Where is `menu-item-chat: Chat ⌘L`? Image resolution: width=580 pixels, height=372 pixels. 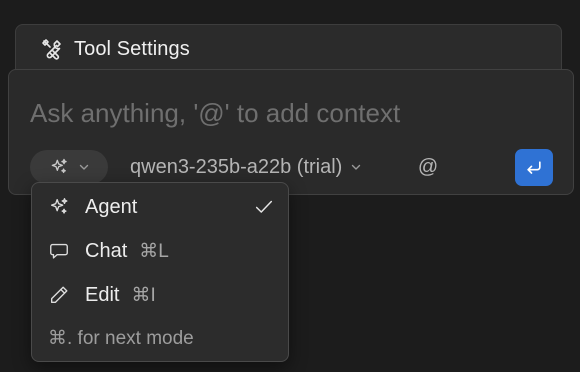
menu-item-chat: Chat ⌘L is located at coordinates (161, 251).